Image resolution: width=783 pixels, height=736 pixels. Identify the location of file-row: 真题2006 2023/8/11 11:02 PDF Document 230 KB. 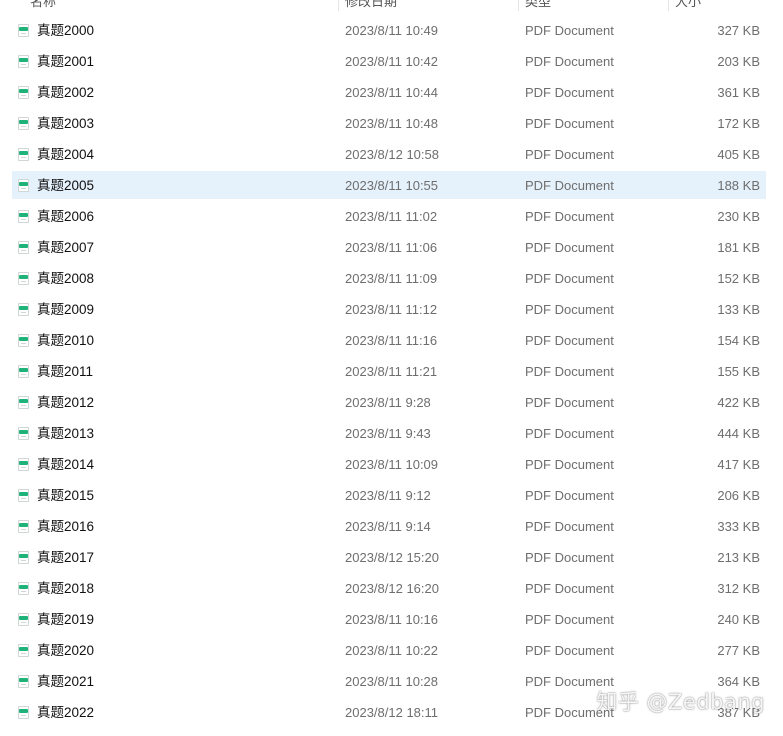
(391, 216).